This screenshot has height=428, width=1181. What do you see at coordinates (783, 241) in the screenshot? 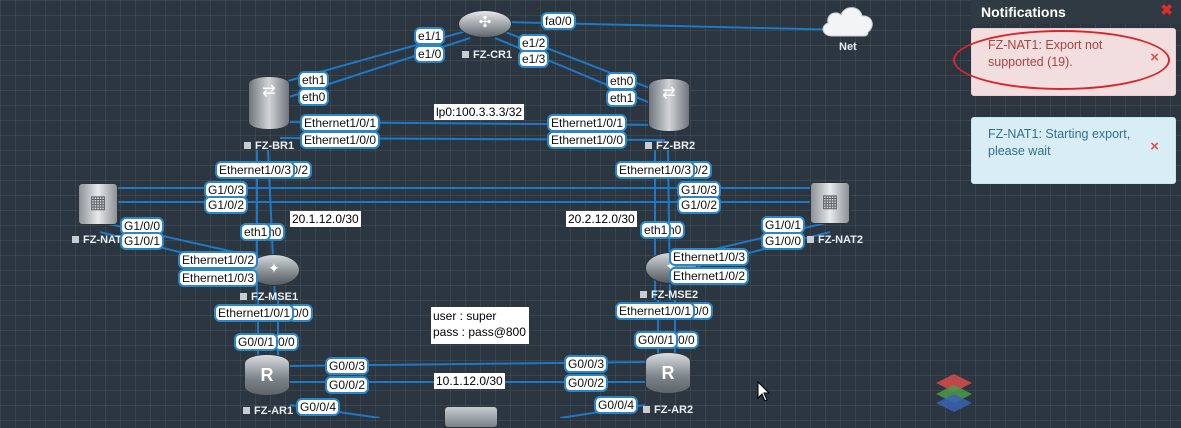
I see `port-label: G1/0/0` at bounding box center [783, 241].